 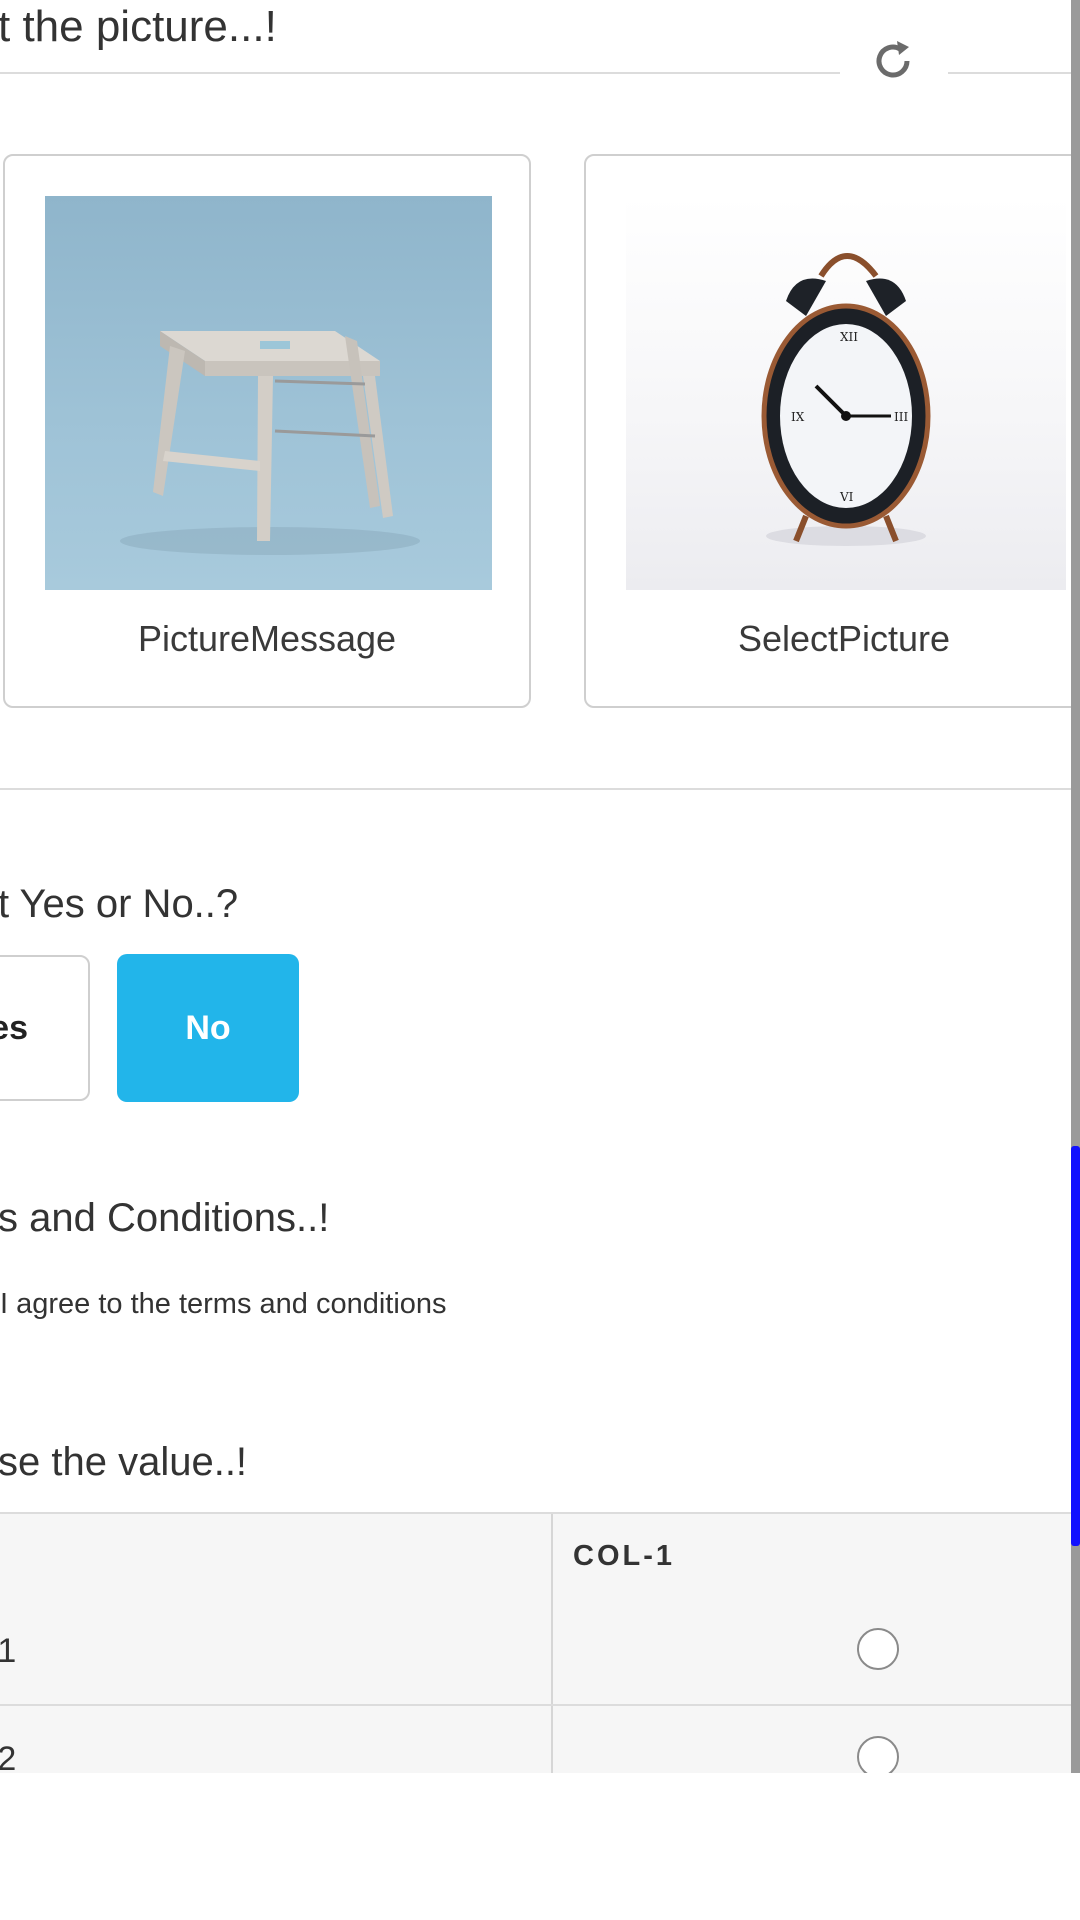 I want to click on picture-option-caption: SelectPicture, so click(x=844, y=638).